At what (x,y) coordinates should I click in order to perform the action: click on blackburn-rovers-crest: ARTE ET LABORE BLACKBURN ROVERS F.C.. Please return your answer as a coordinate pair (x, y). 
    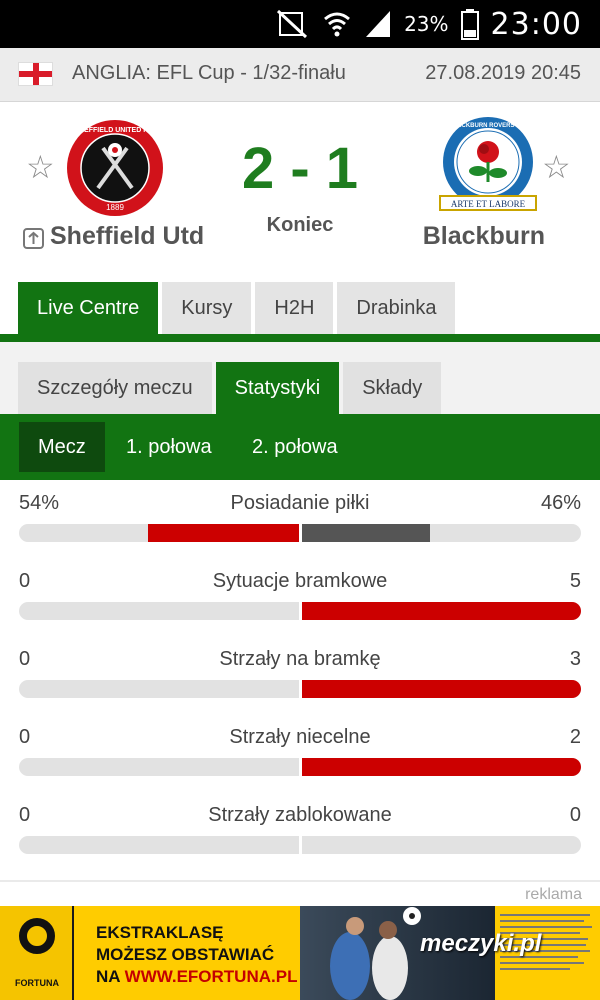
    Looking at the image, I should click on (488, 166).